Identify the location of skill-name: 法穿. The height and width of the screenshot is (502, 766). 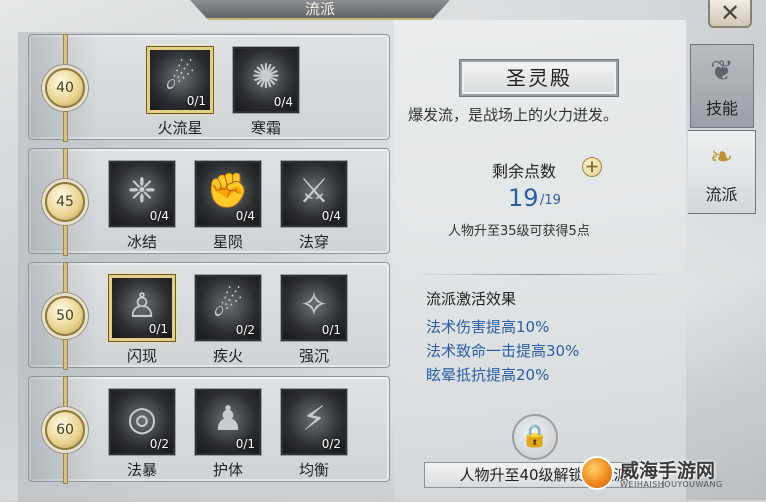
(313, 242).